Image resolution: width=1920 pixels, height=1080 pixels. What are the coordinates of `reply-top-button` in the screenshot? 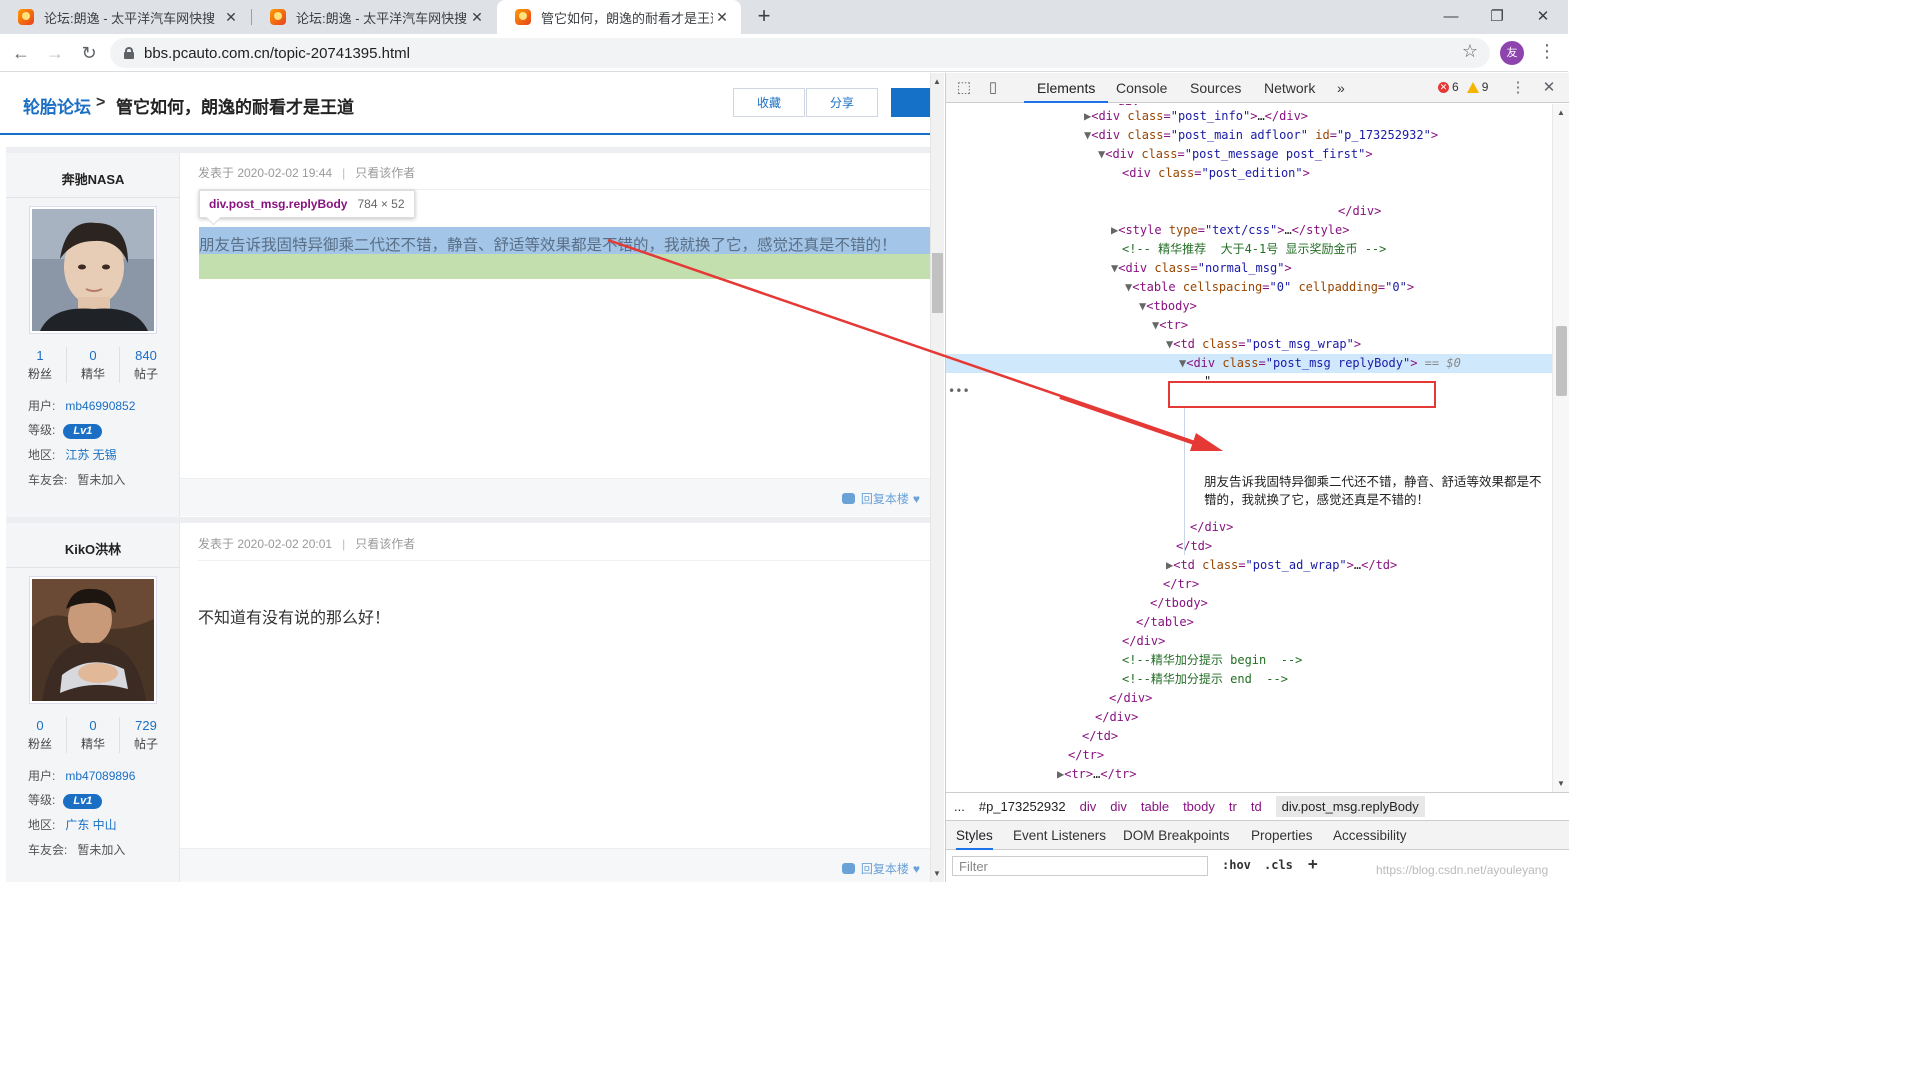 It's located at (910, 102).